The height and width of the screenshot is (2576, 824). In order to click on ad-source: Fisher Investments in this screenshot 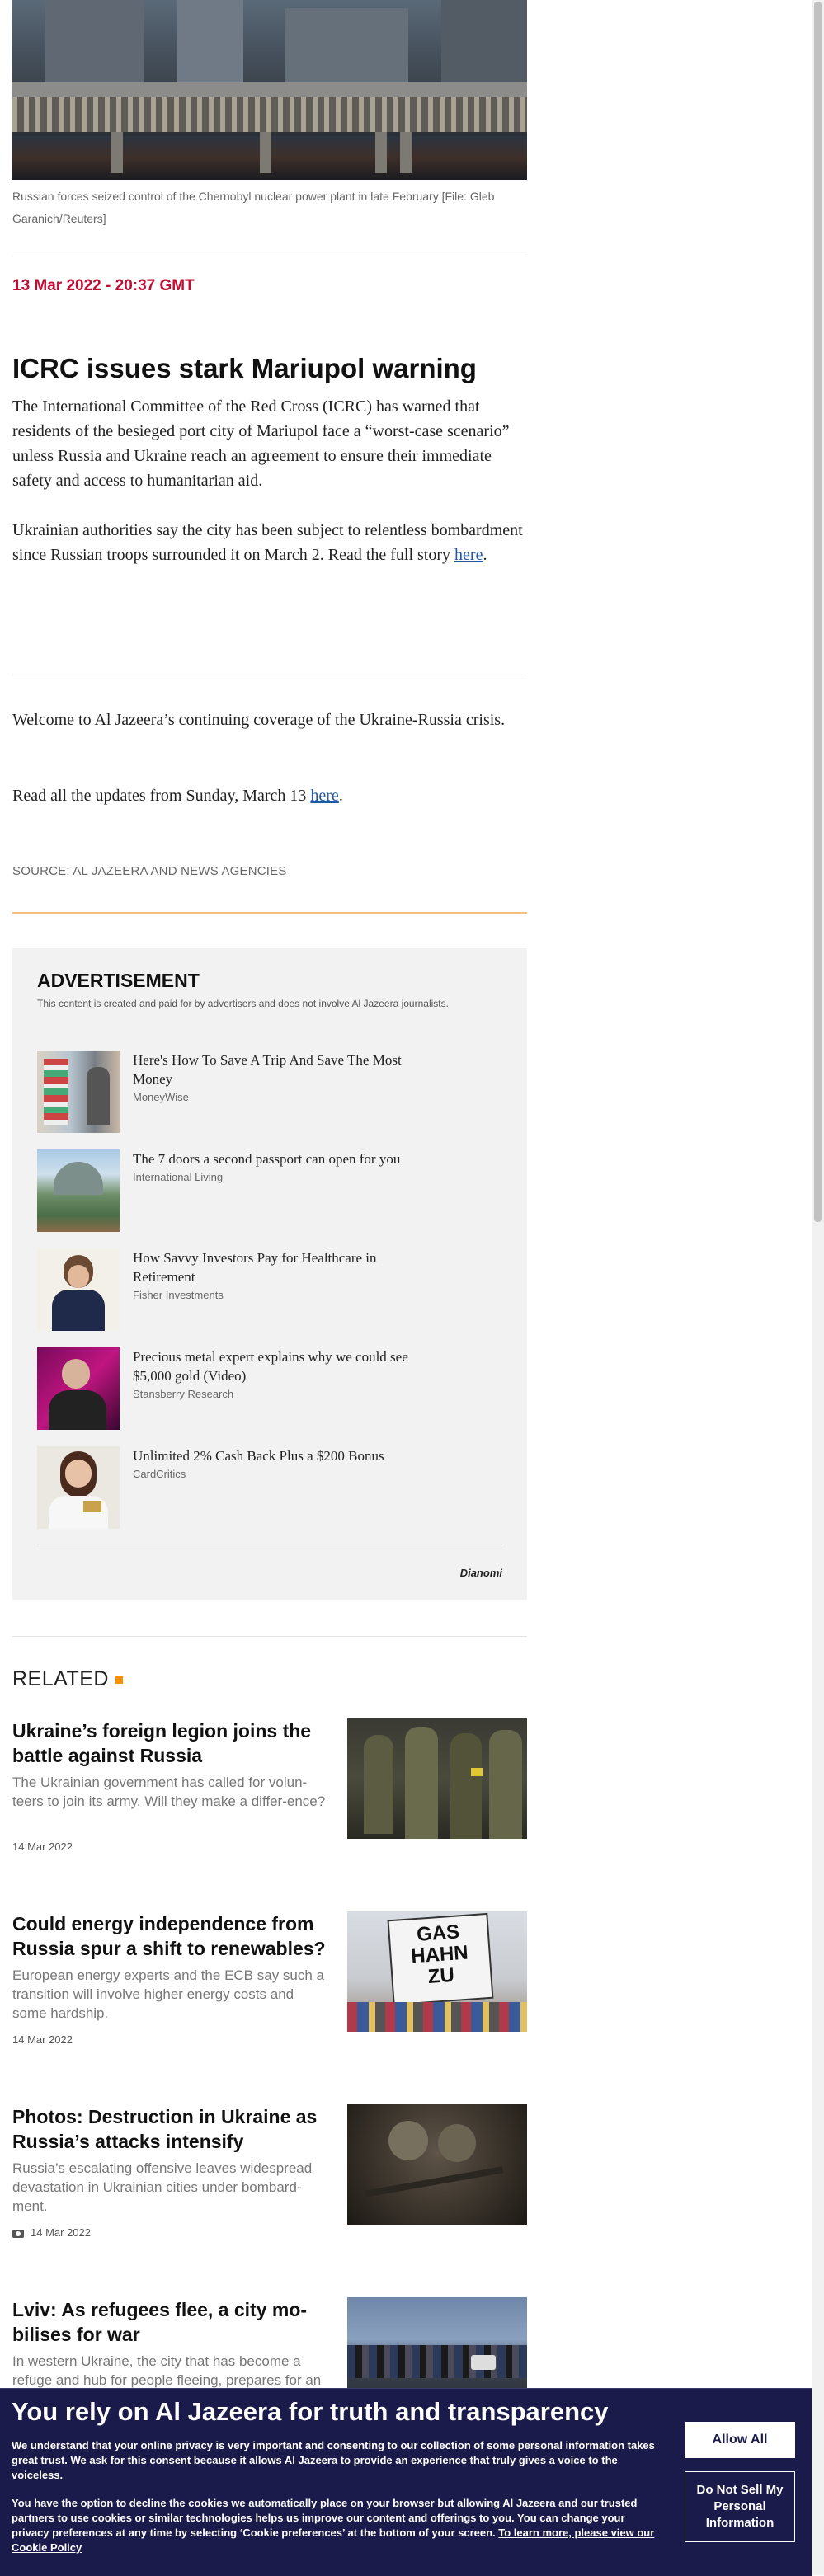, I will do `click(178, 1295)`.